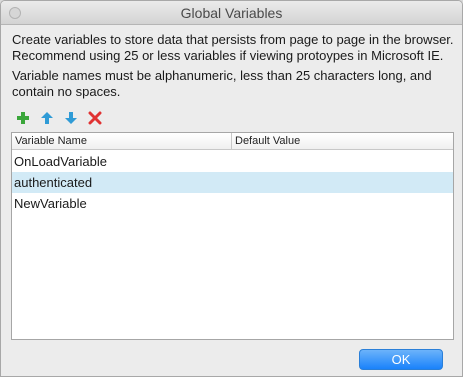  Describe the element at coordinates (401, 359) in the screenshot. I see `ok-button: OK` at that location.